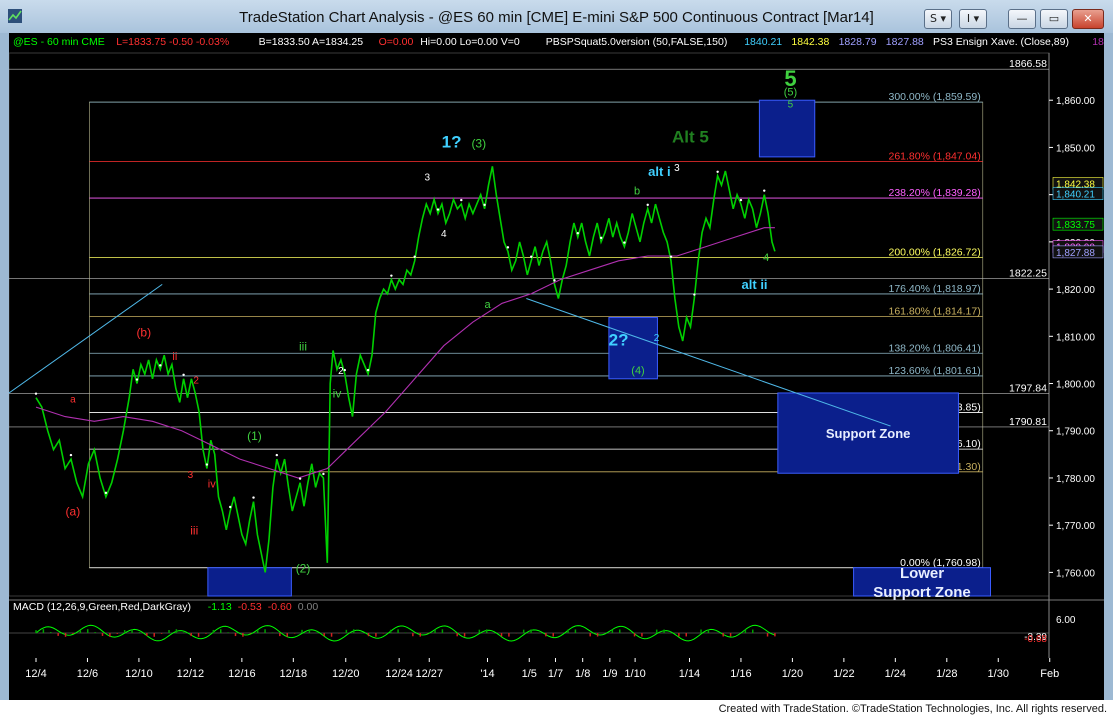 Image resolution: width=1113 pixels, height=717 pixels. Describe the element at coordinates (755, 284) in the screenshot. I see `wave-label: alt ii` at that location.